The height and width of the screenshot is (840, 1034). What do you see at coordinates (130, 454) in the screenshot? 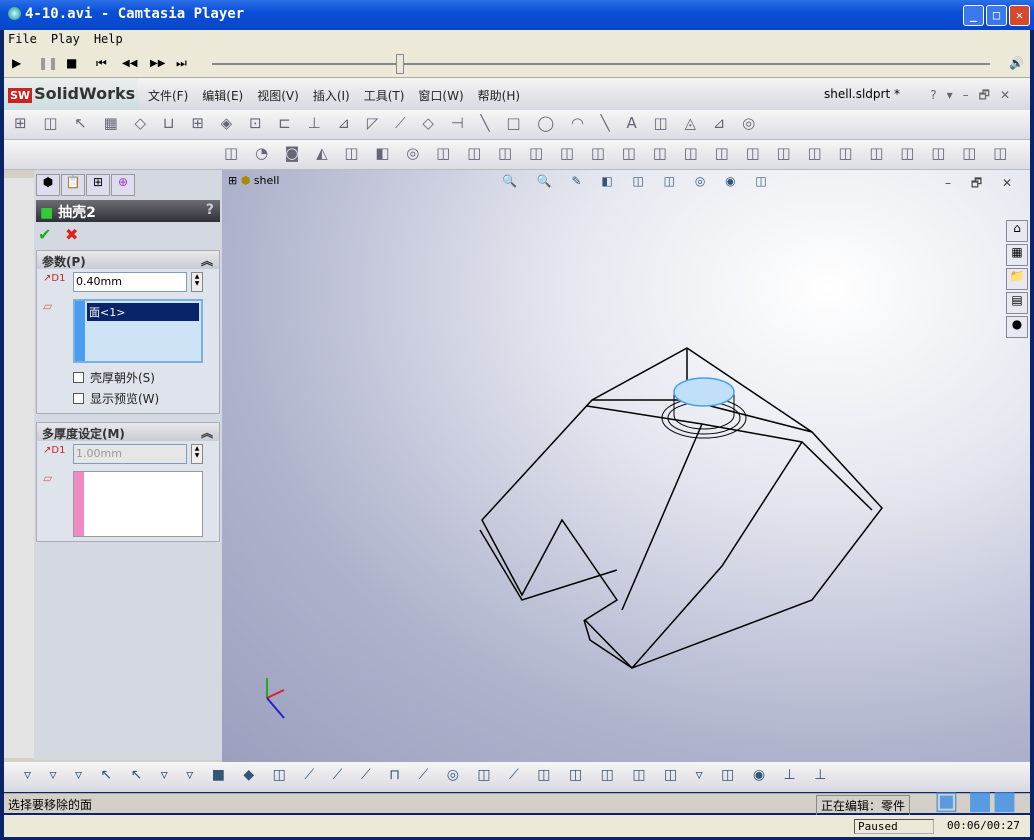
I see `multi-thickness-input: 1.00mm` at bounding box center [130, 454].